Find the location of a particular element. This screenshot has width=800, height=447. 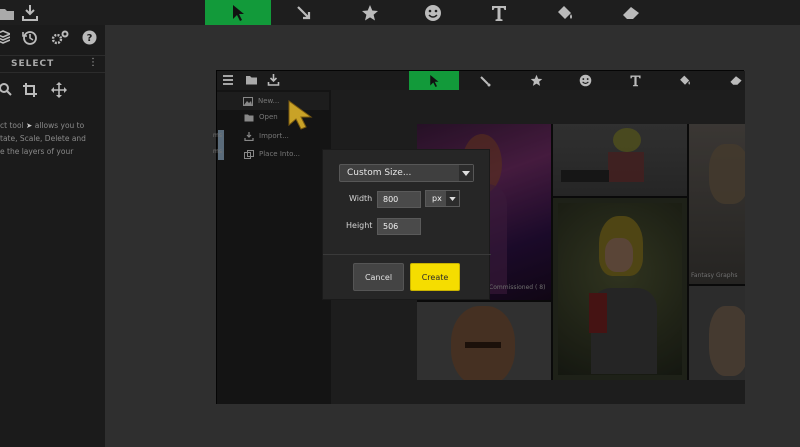

download-icon is located at coordinates (30, 12).